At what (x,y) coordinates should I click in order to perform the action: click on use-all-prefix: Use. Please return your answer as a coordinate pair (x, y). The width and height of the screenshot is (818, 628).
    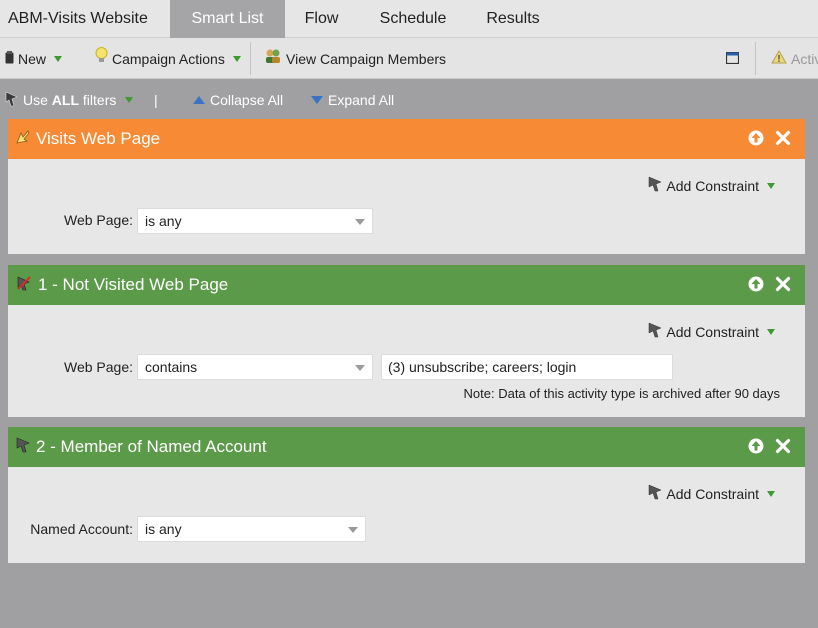
    Looking at the image, I should click on (37, 100).